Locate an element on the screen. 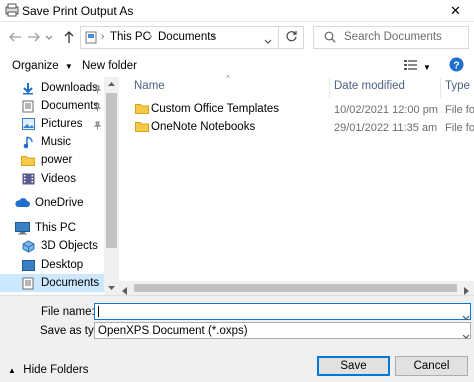 This screenshot has width=474, height=382. nav-item-label: OneDrive is located at coordinates (59, 203).